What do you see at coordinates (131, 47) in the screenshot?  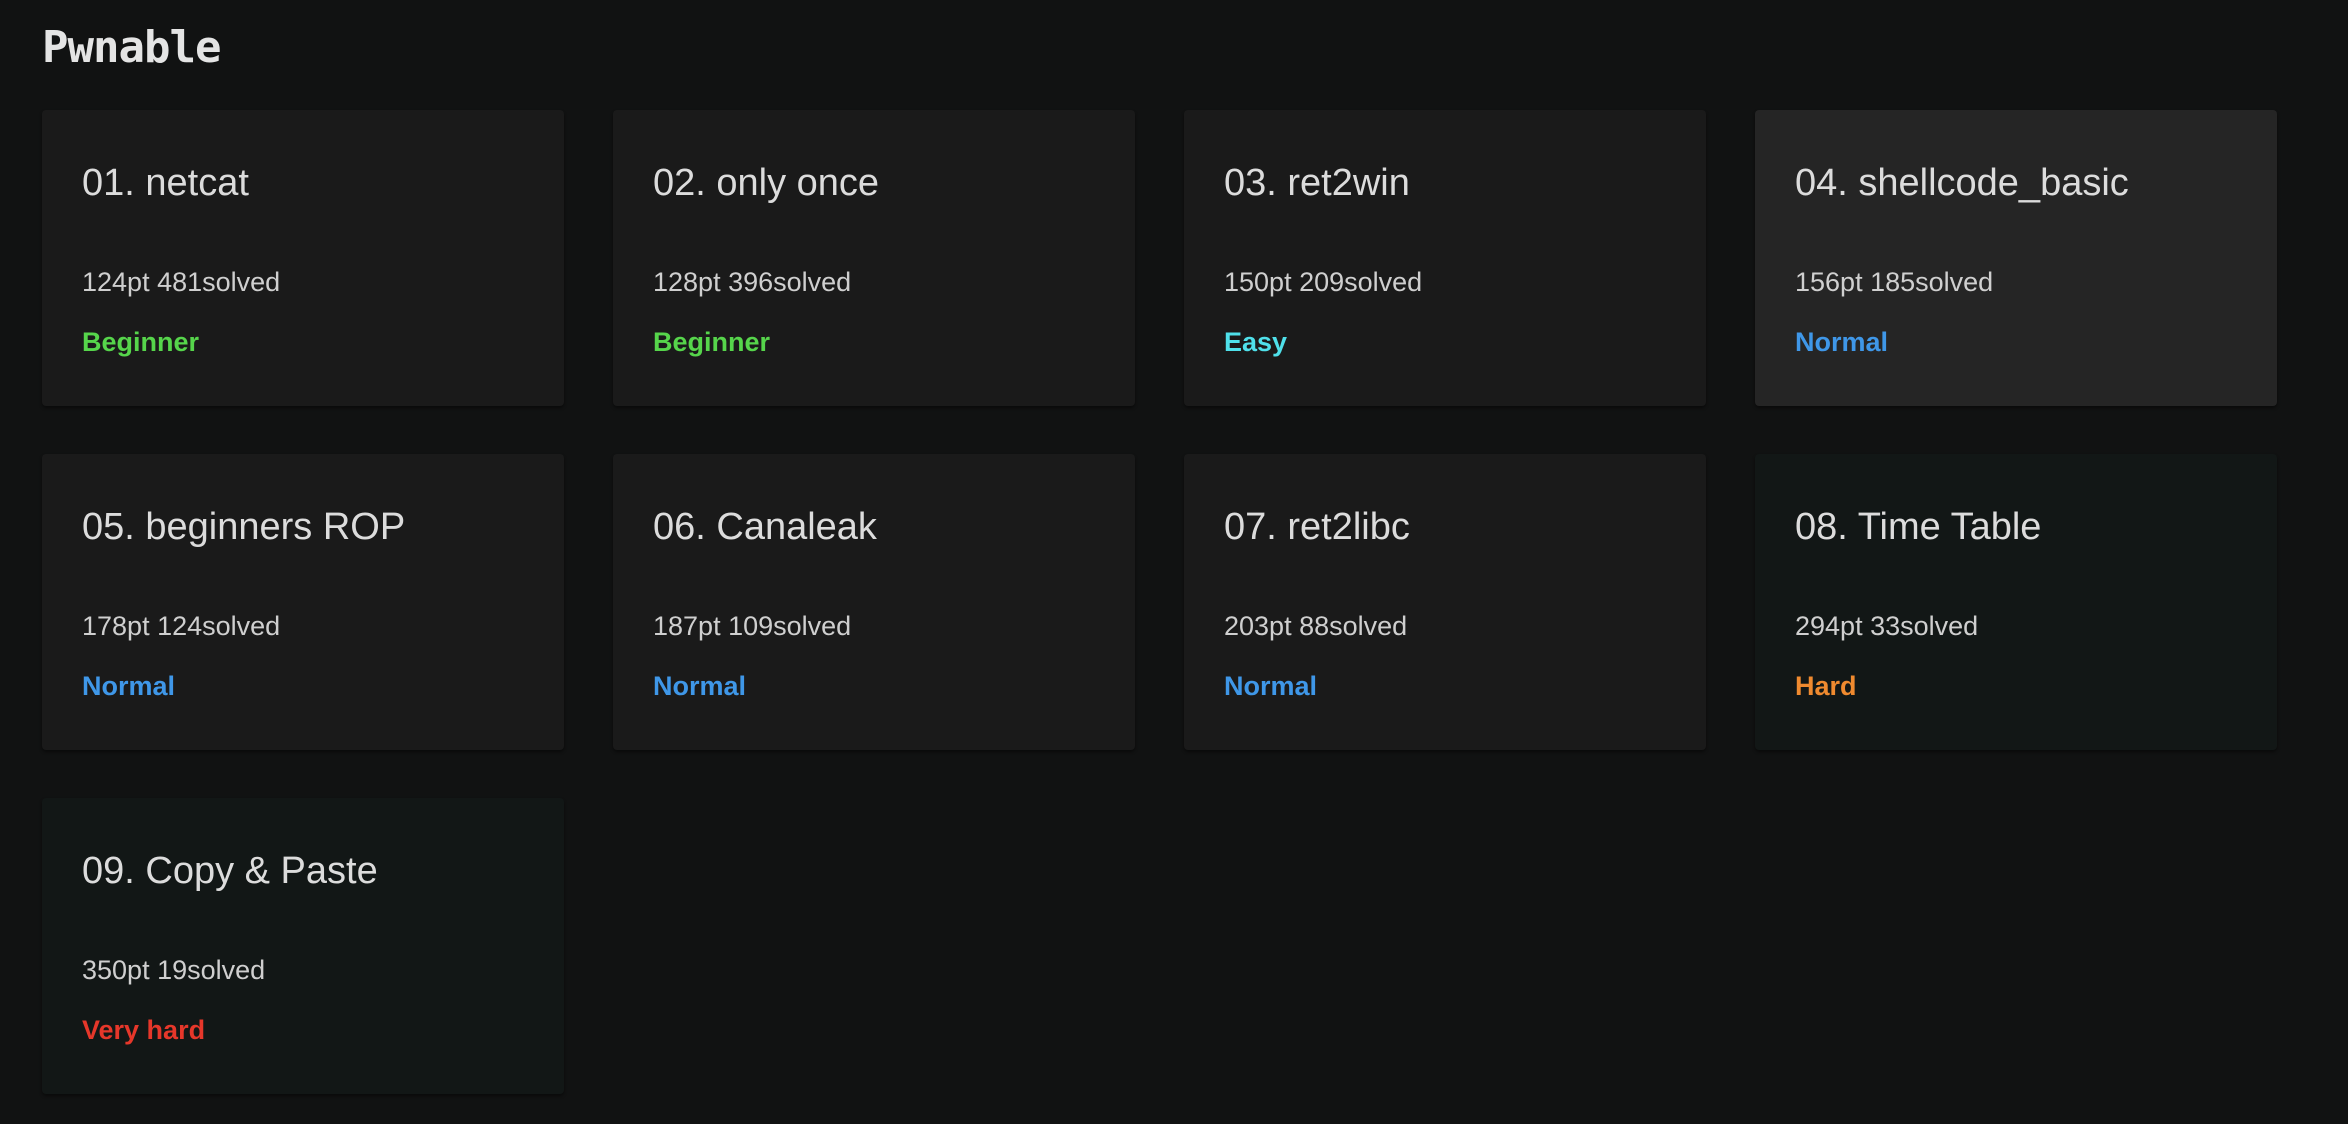 I see `section-title: Pwnable` at bounding box center [131, 47].